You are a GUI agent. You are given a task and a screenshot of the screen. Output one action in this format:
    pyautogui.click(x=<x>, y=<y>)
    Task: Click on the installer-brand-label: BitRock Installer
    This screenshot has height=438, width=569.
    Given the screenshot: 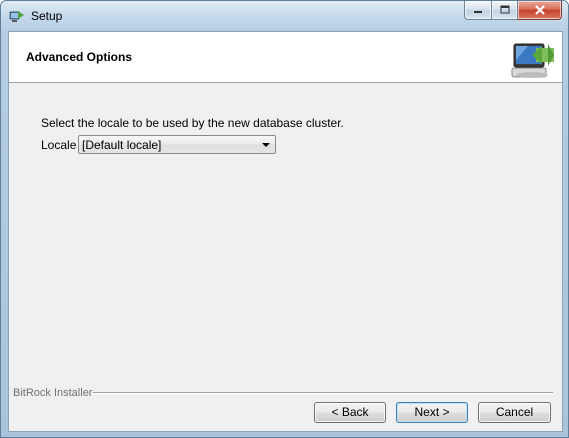 What is the action you would take?
    pyautogui.click(x=53, y=393)
    